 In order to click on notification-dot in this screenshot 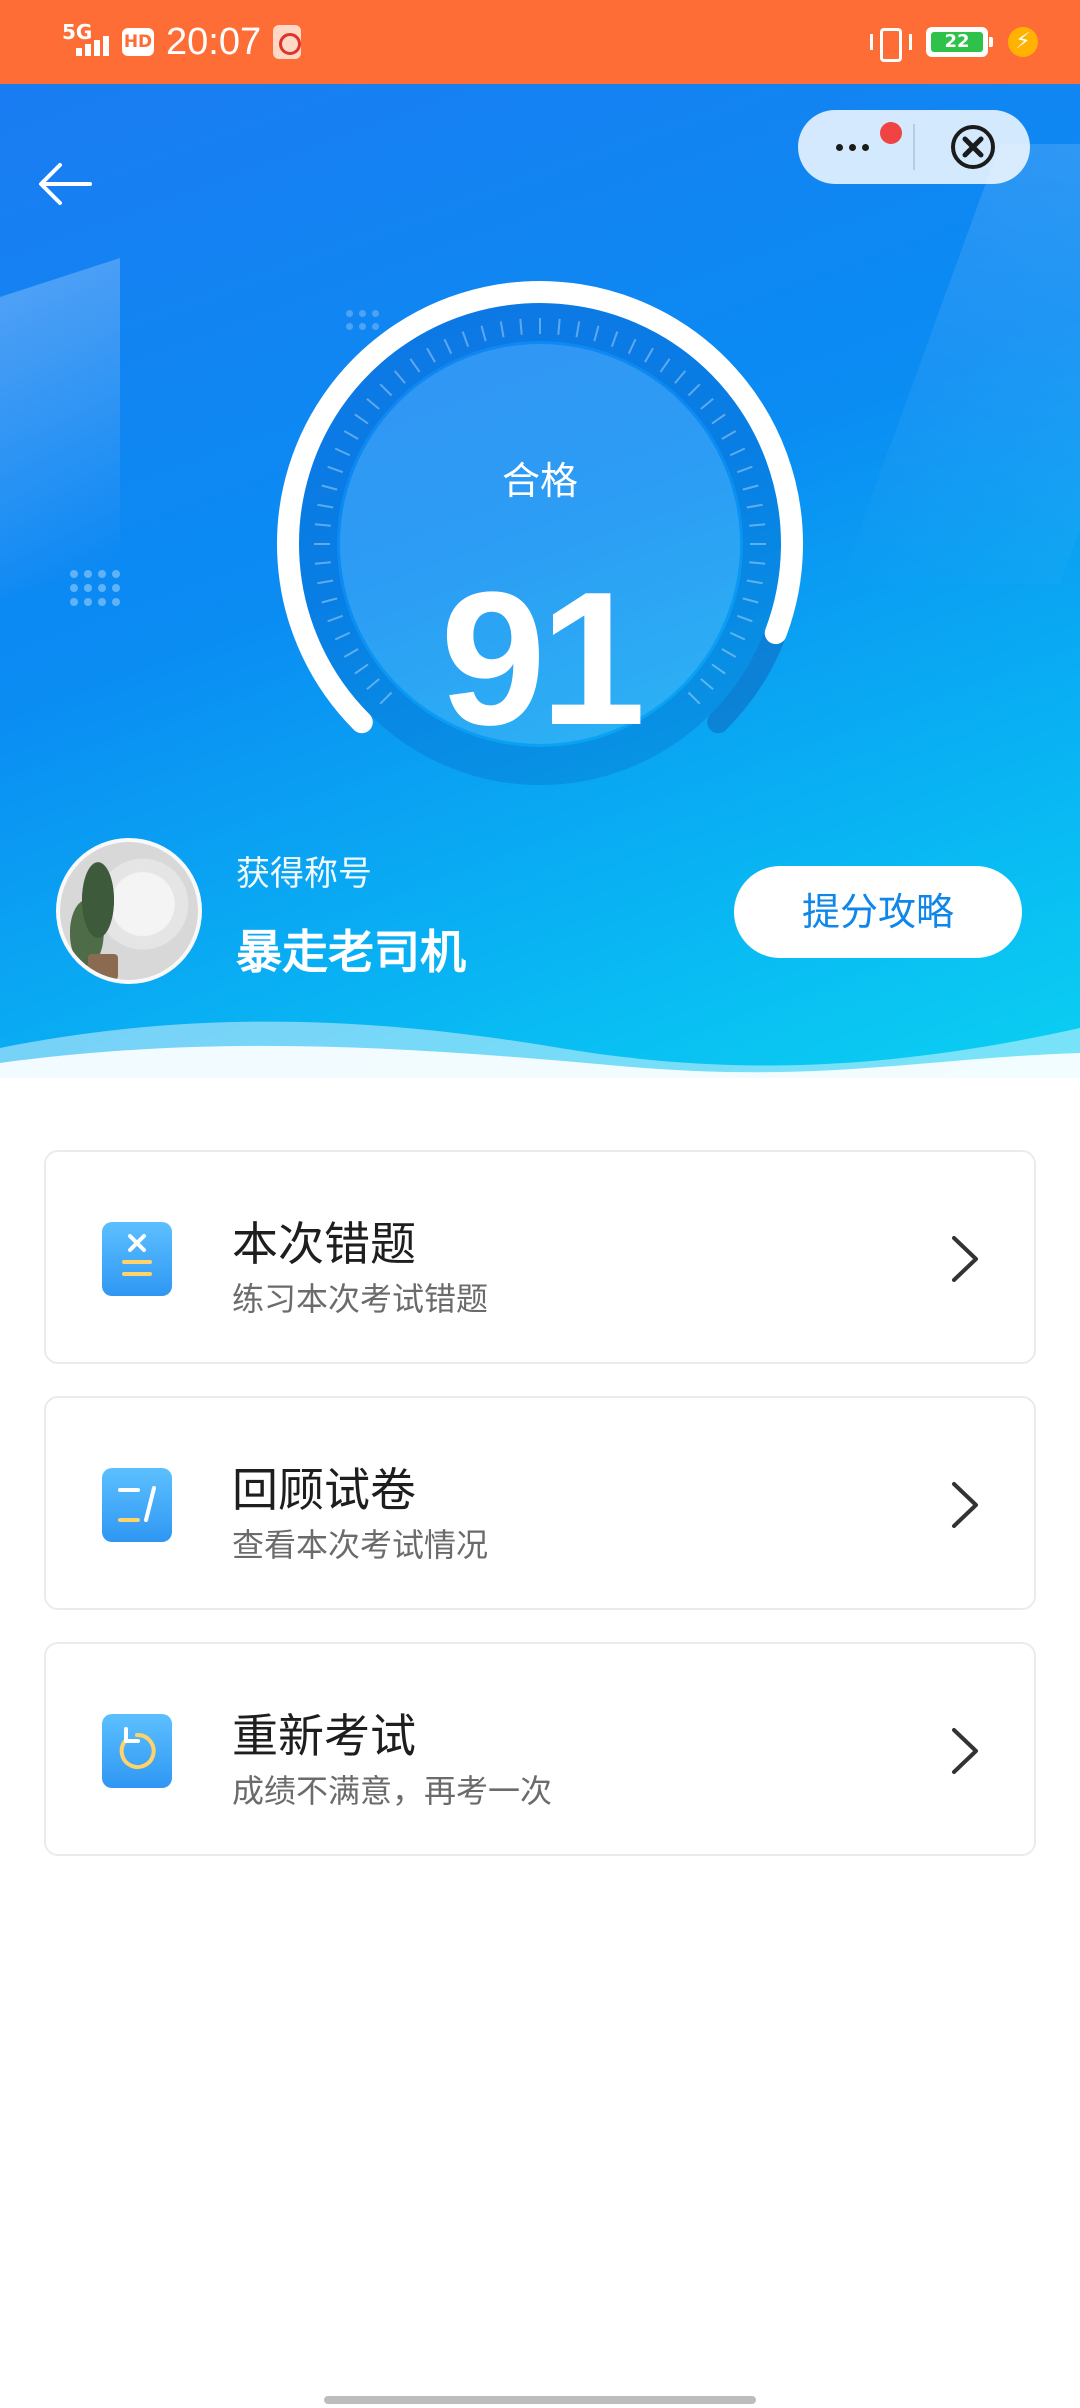, I will do `click(891, 133)`.